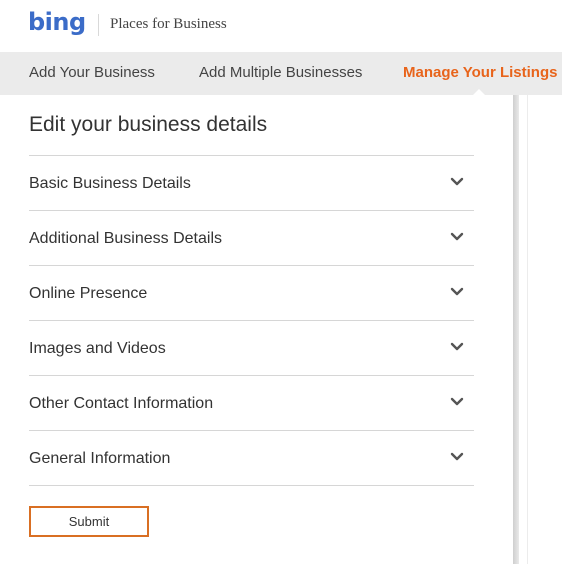  What do you see at coordinates (110, 183) in the screenshot?
I see `section-label: Basic Business Details` at bounding box center [110, 183].